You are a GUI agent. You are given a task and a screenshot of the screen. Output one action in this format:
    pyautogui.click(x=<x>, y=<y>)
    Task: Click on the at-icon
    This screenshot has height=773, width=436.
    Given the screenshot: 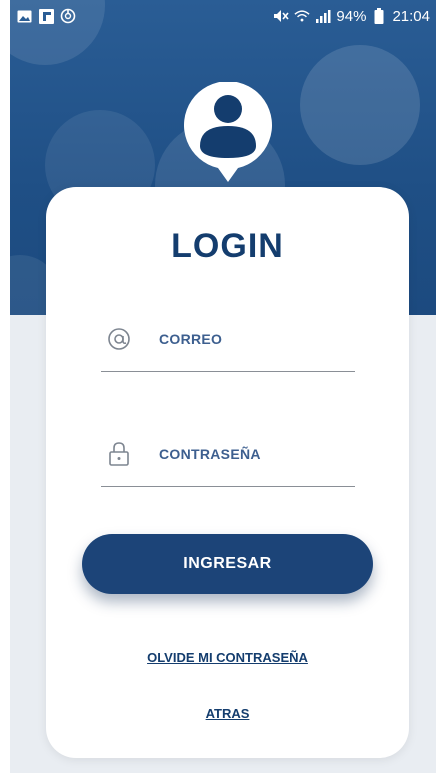 What is the action you would take?
    pyautogui.click(x=119, y=339)
    